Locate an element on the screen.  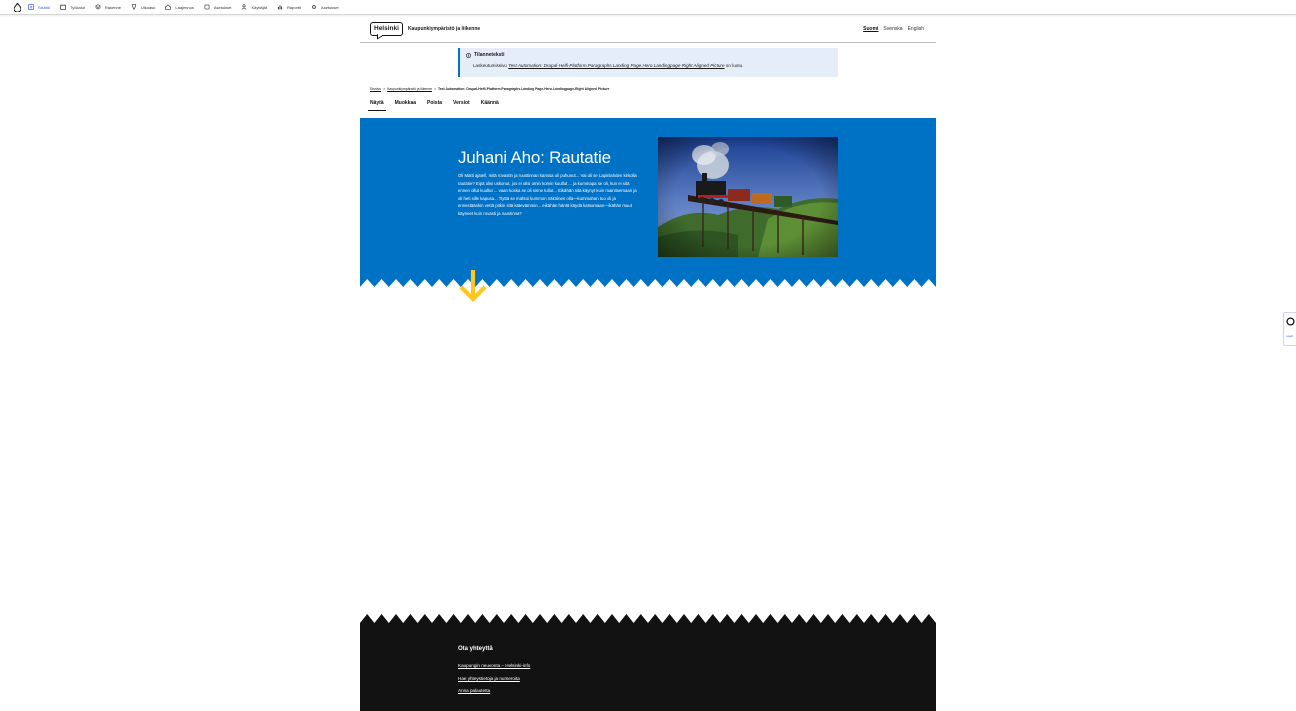
footer-link-feedback: Anna palautetta is located at coordinates (474, 690).